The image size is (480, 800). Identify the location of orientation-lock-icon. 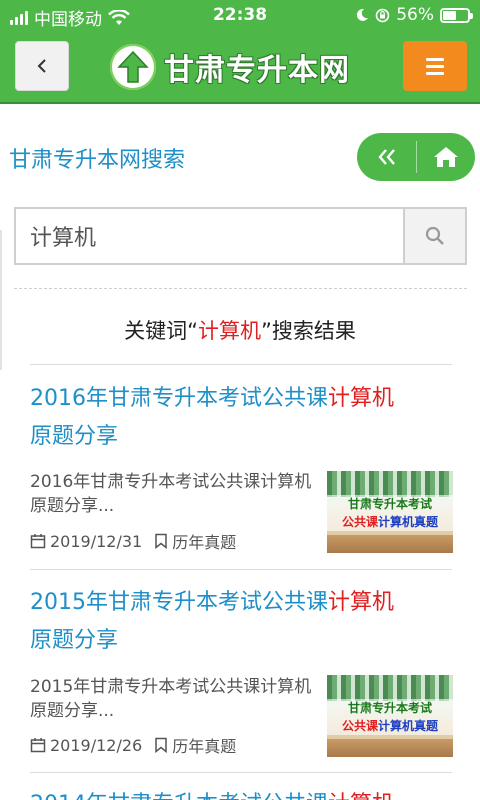
(382, 15).